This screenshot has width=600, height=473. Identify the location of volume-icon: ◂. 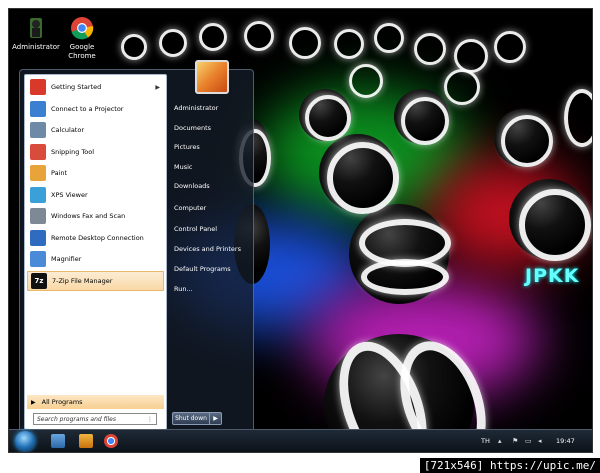
(541, 441).